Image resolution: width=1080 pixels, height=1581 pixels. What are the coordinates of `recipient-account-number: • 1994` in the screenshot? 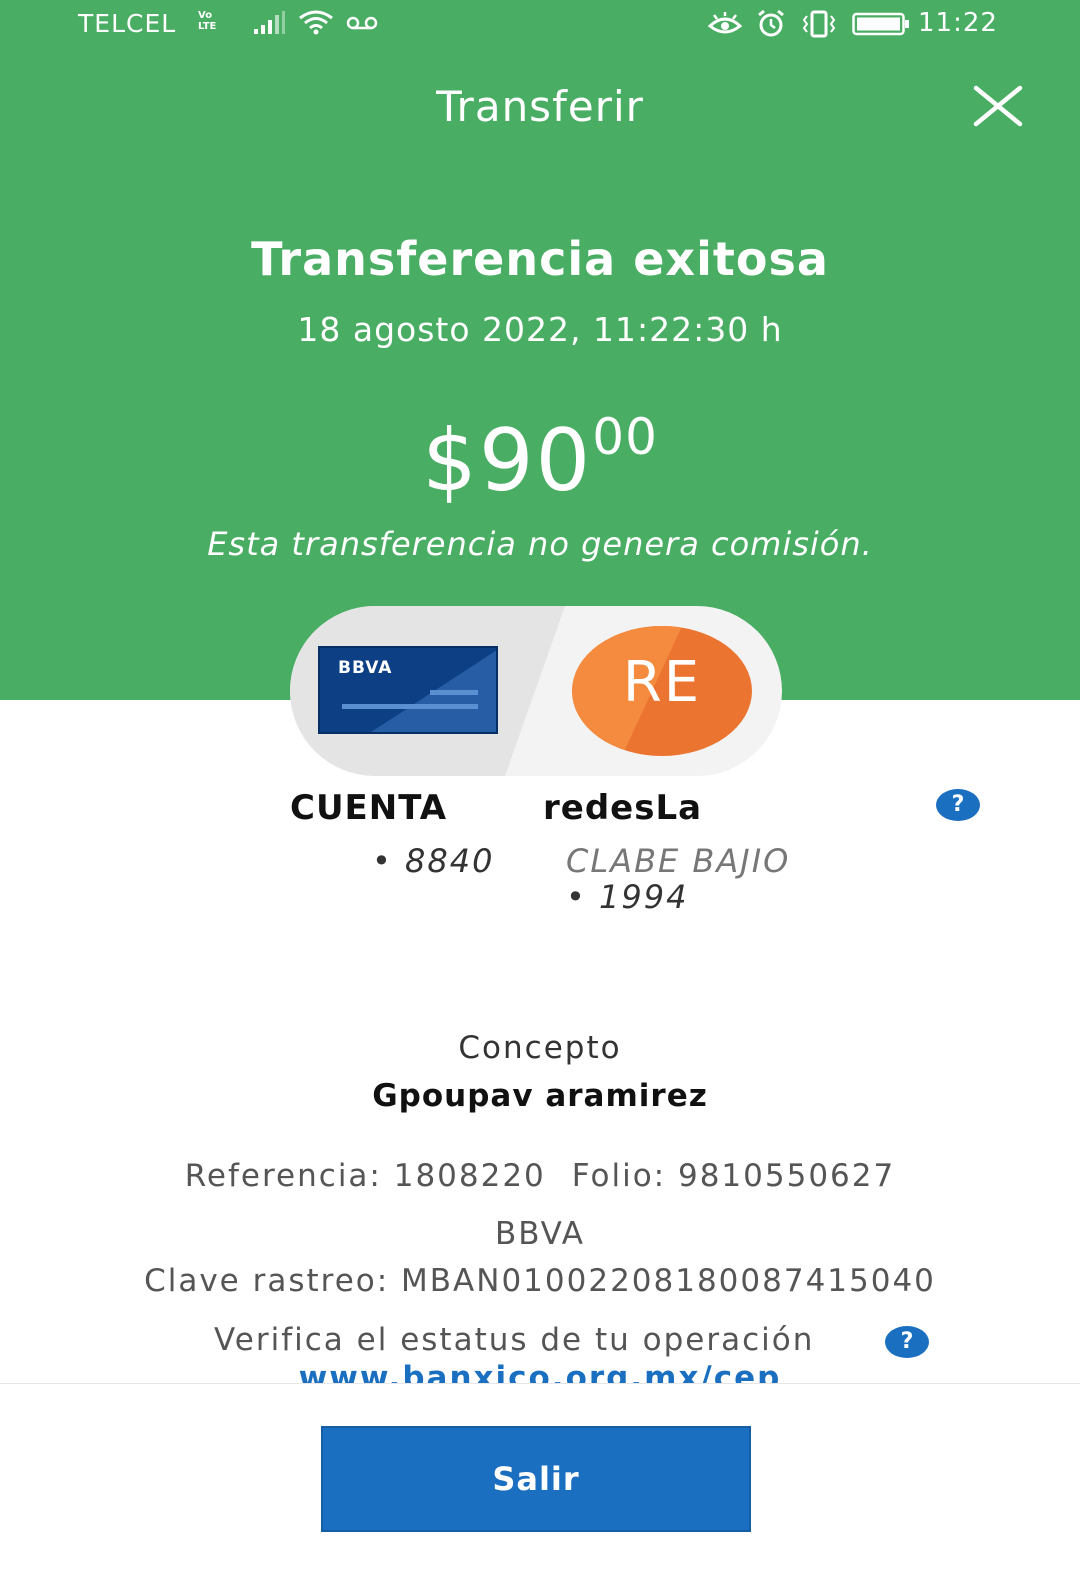 It's located at (627, 897).